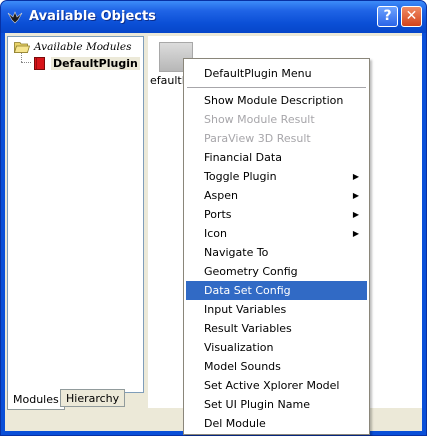  I want to click on window-title: Available Objects, so click(92, 16).